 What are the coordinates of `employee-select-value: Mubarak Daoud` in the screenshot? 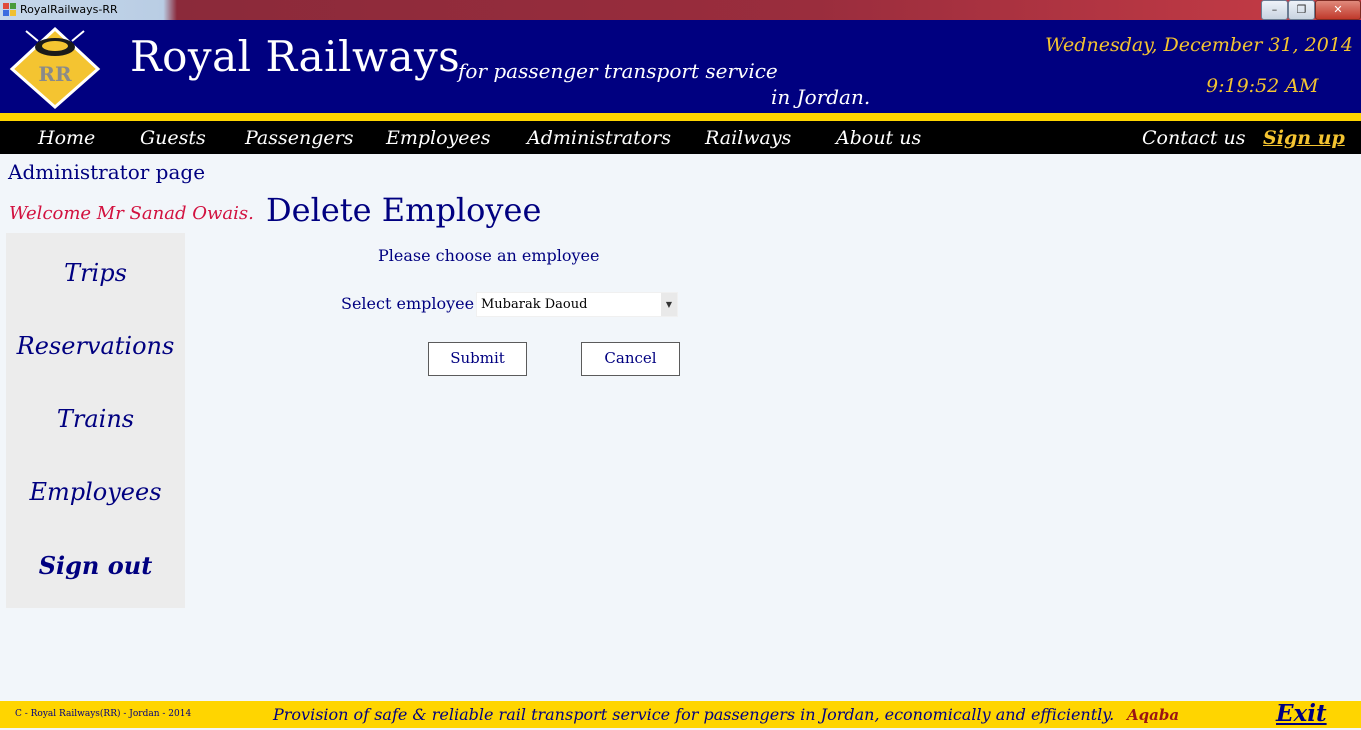 It's located at (534, 304).